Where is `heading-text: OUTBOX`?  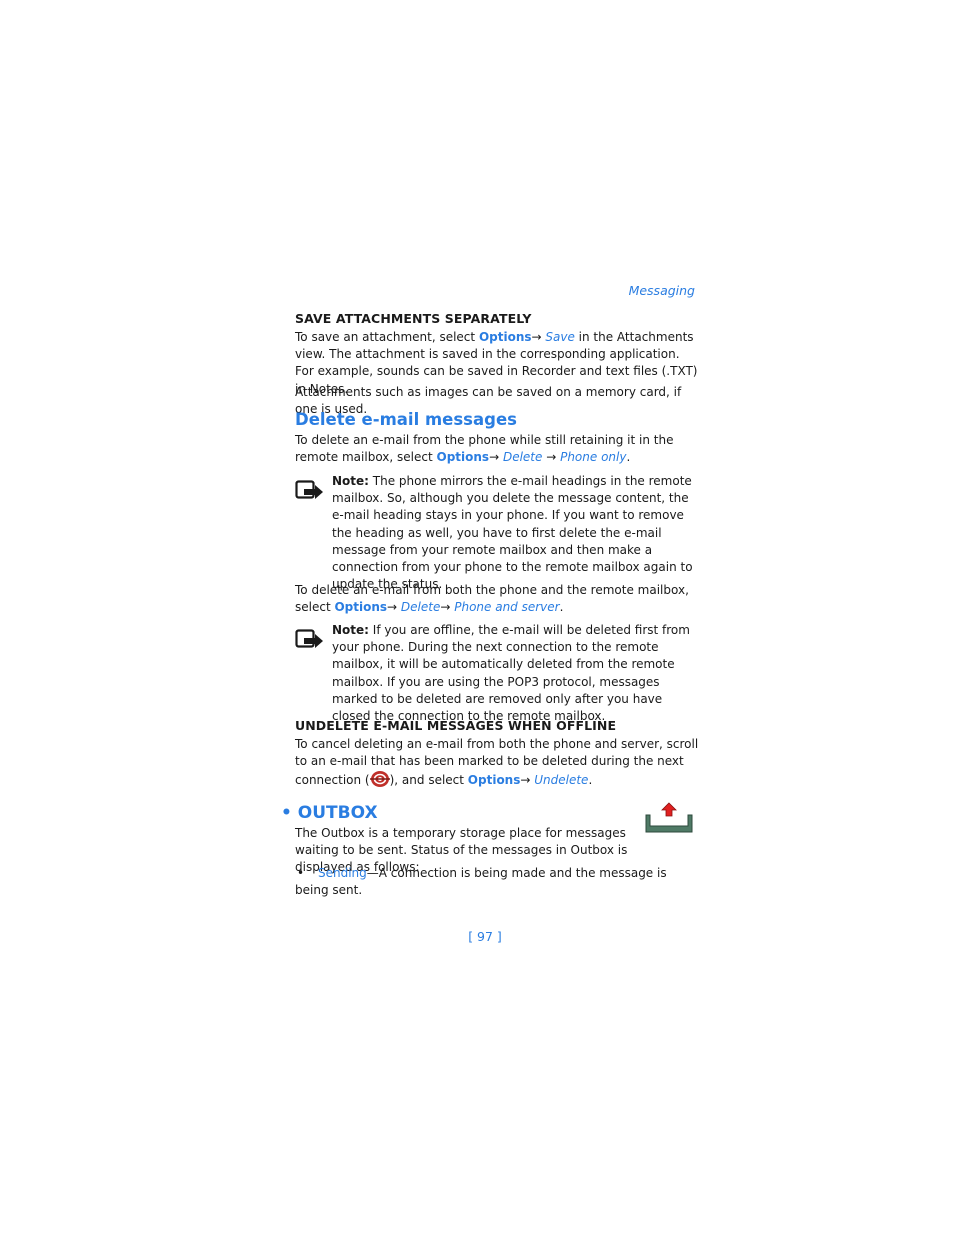
heading-text: OUTBOX is located at coordinates (337, 813).